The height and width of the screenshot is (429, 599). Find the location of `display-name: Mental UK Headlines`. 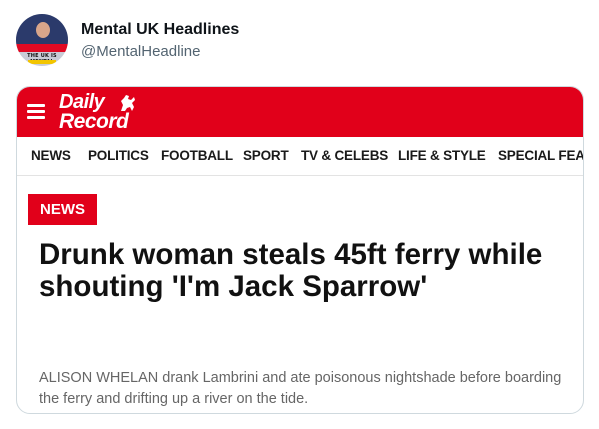

display-name: Mental UK Headlines is located at coordinates (160, 30).